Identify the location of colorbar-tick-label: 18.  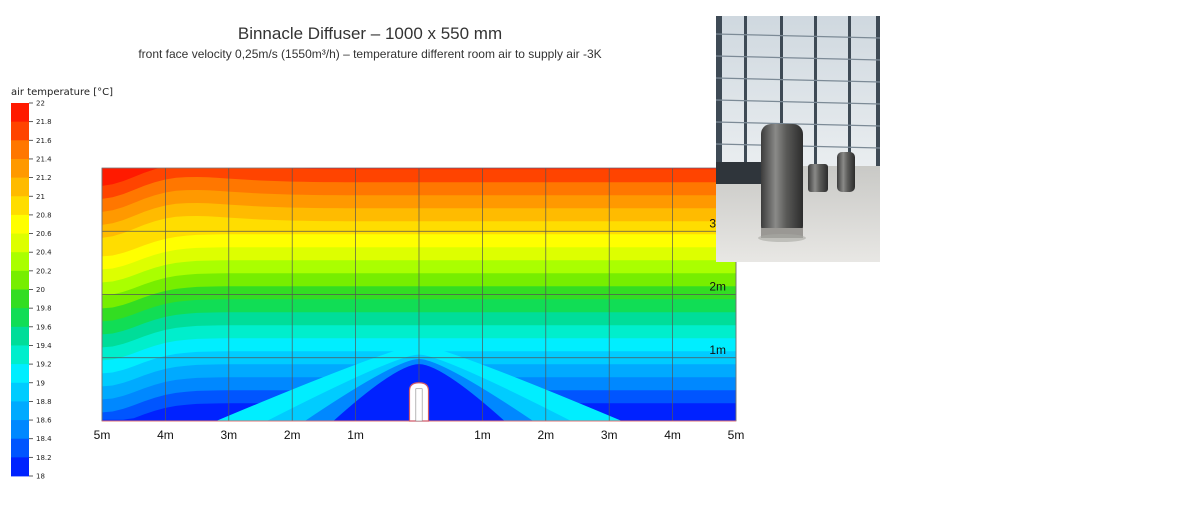
(40, 477).